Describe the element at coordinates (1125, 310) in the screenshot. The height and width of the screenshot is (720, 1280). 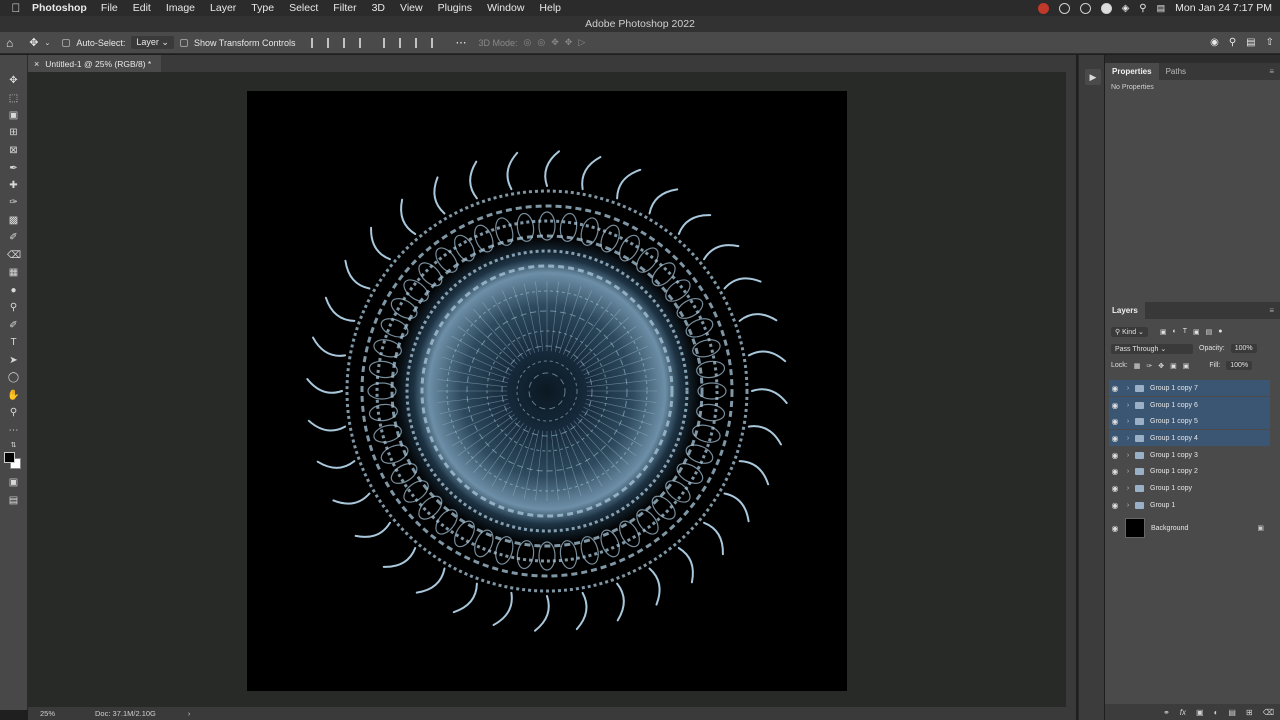
I see `tab-layers: Layers` at that location.